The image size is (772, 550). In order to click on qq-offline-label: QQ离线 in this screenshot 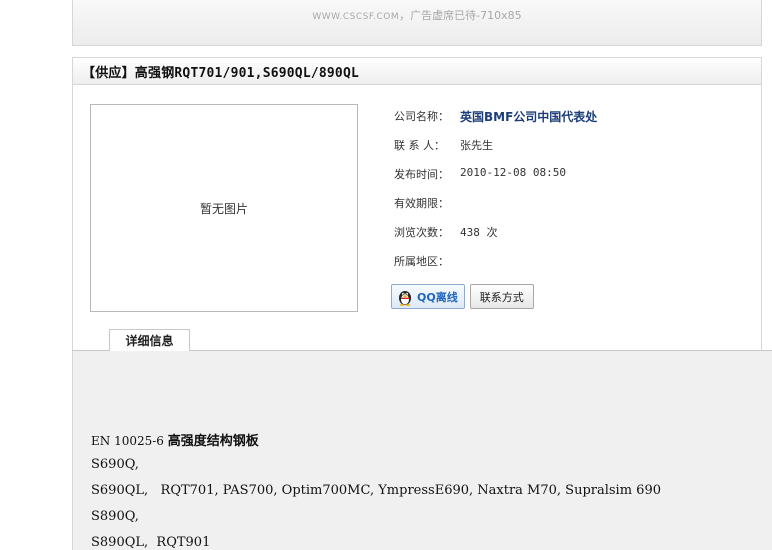, I will do `click(437, 297)`.